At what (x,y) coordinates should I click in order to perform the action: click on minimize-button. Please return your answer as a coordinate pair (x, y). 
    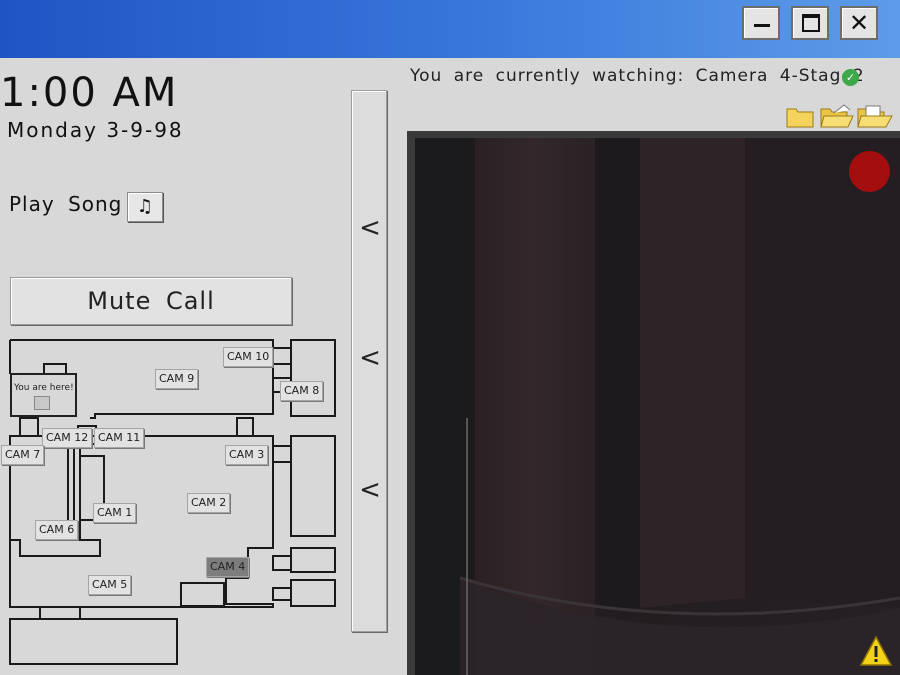
    Looking at the image, I should click on (761, 23).